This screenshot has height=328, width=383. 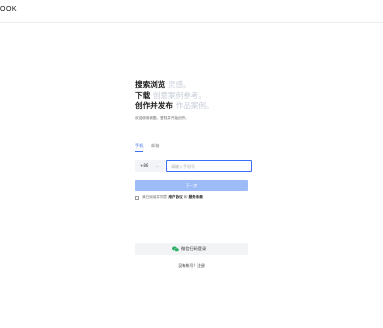 I want to click on headline-strong: 搜索浏览, so click(x=150, y=84).